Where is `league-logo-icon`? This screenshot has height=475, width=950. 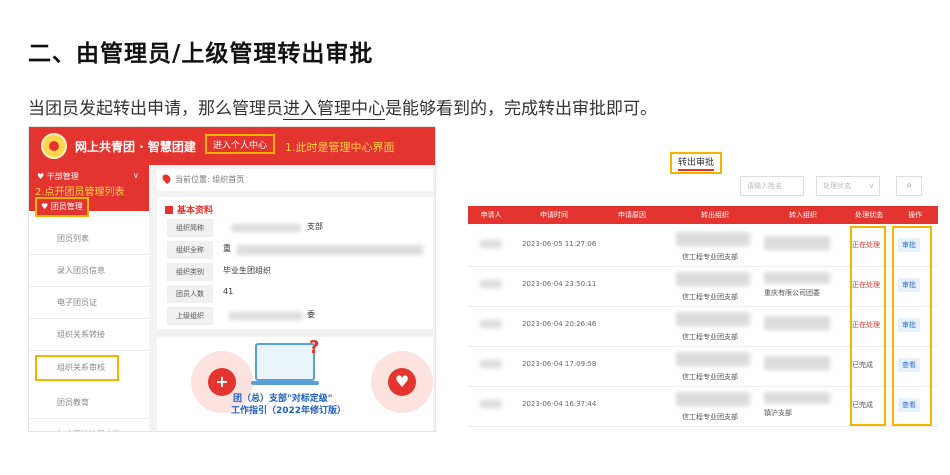
league-logo-icon is located at coordinates (54, 146).